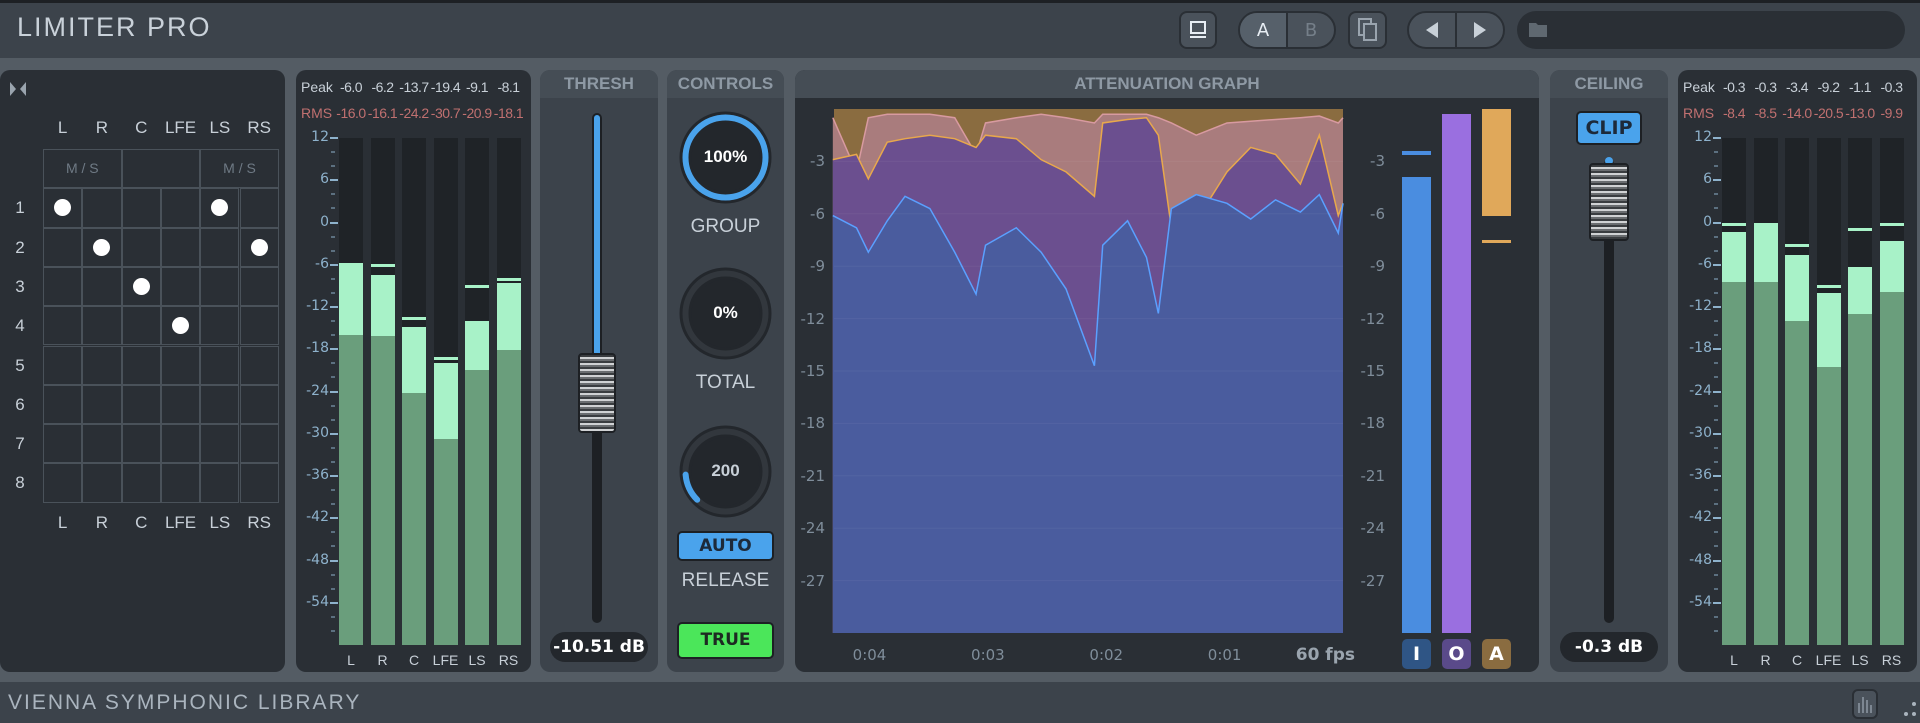 Image resolution: width=1920 pixels, height=723 pixels. I want to click on graph-y-label-right: -21, so click(1373, 475).